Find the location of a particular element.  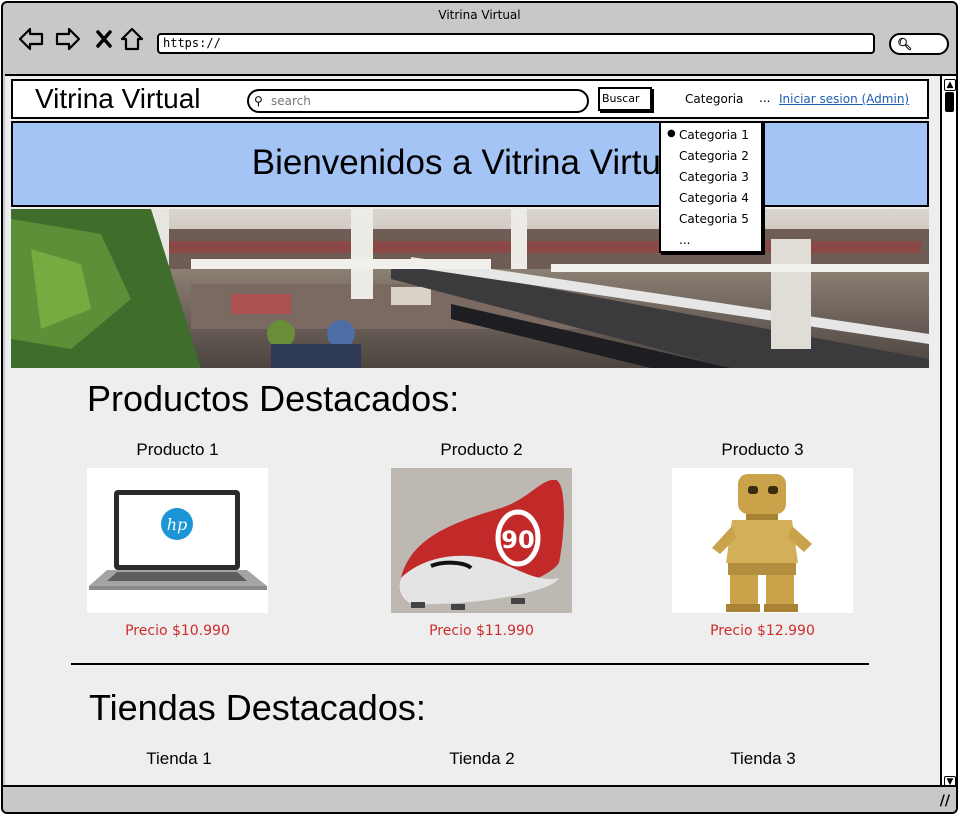

home-icon is located at coordinates (132, 39).